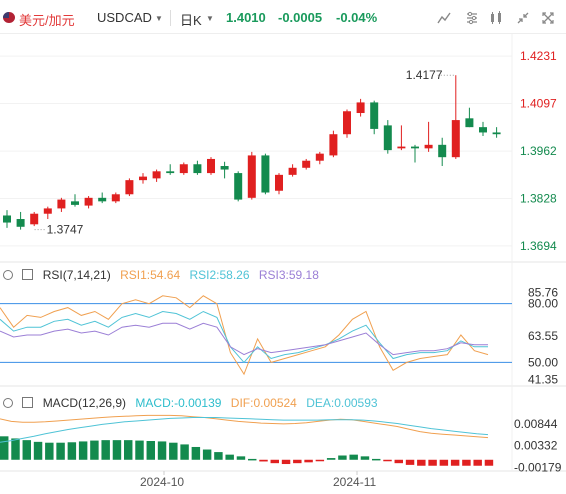 The image size is (566, 494). What do you see at coordinates (548, 18) in the screenshot?
I see `fullscreen-icon` at bounding box center [548, 18].